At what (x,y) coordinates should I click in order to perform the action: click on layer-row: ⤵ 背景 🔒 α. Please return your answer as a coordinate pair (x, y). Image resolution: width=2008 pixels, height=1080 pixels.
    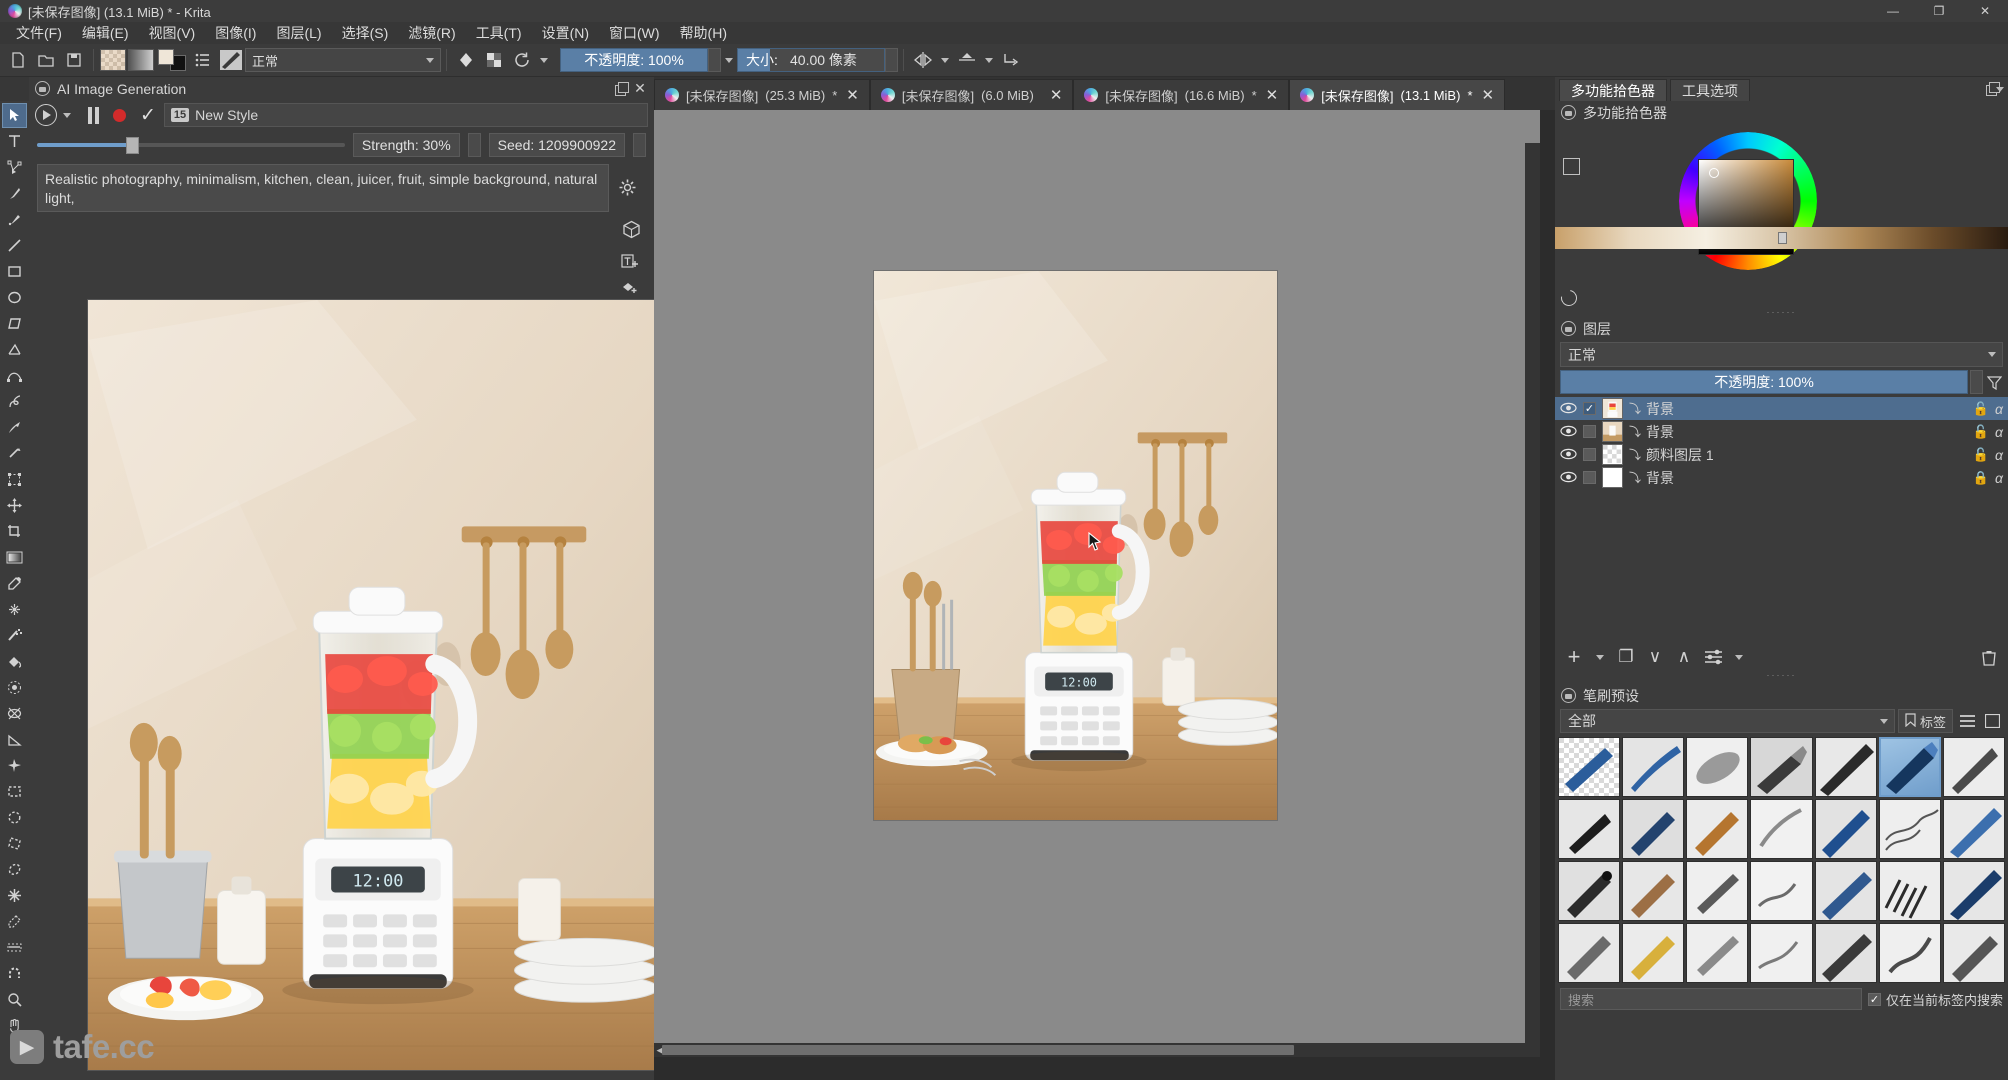
    Looking at the image, I should click on (1781, 477).